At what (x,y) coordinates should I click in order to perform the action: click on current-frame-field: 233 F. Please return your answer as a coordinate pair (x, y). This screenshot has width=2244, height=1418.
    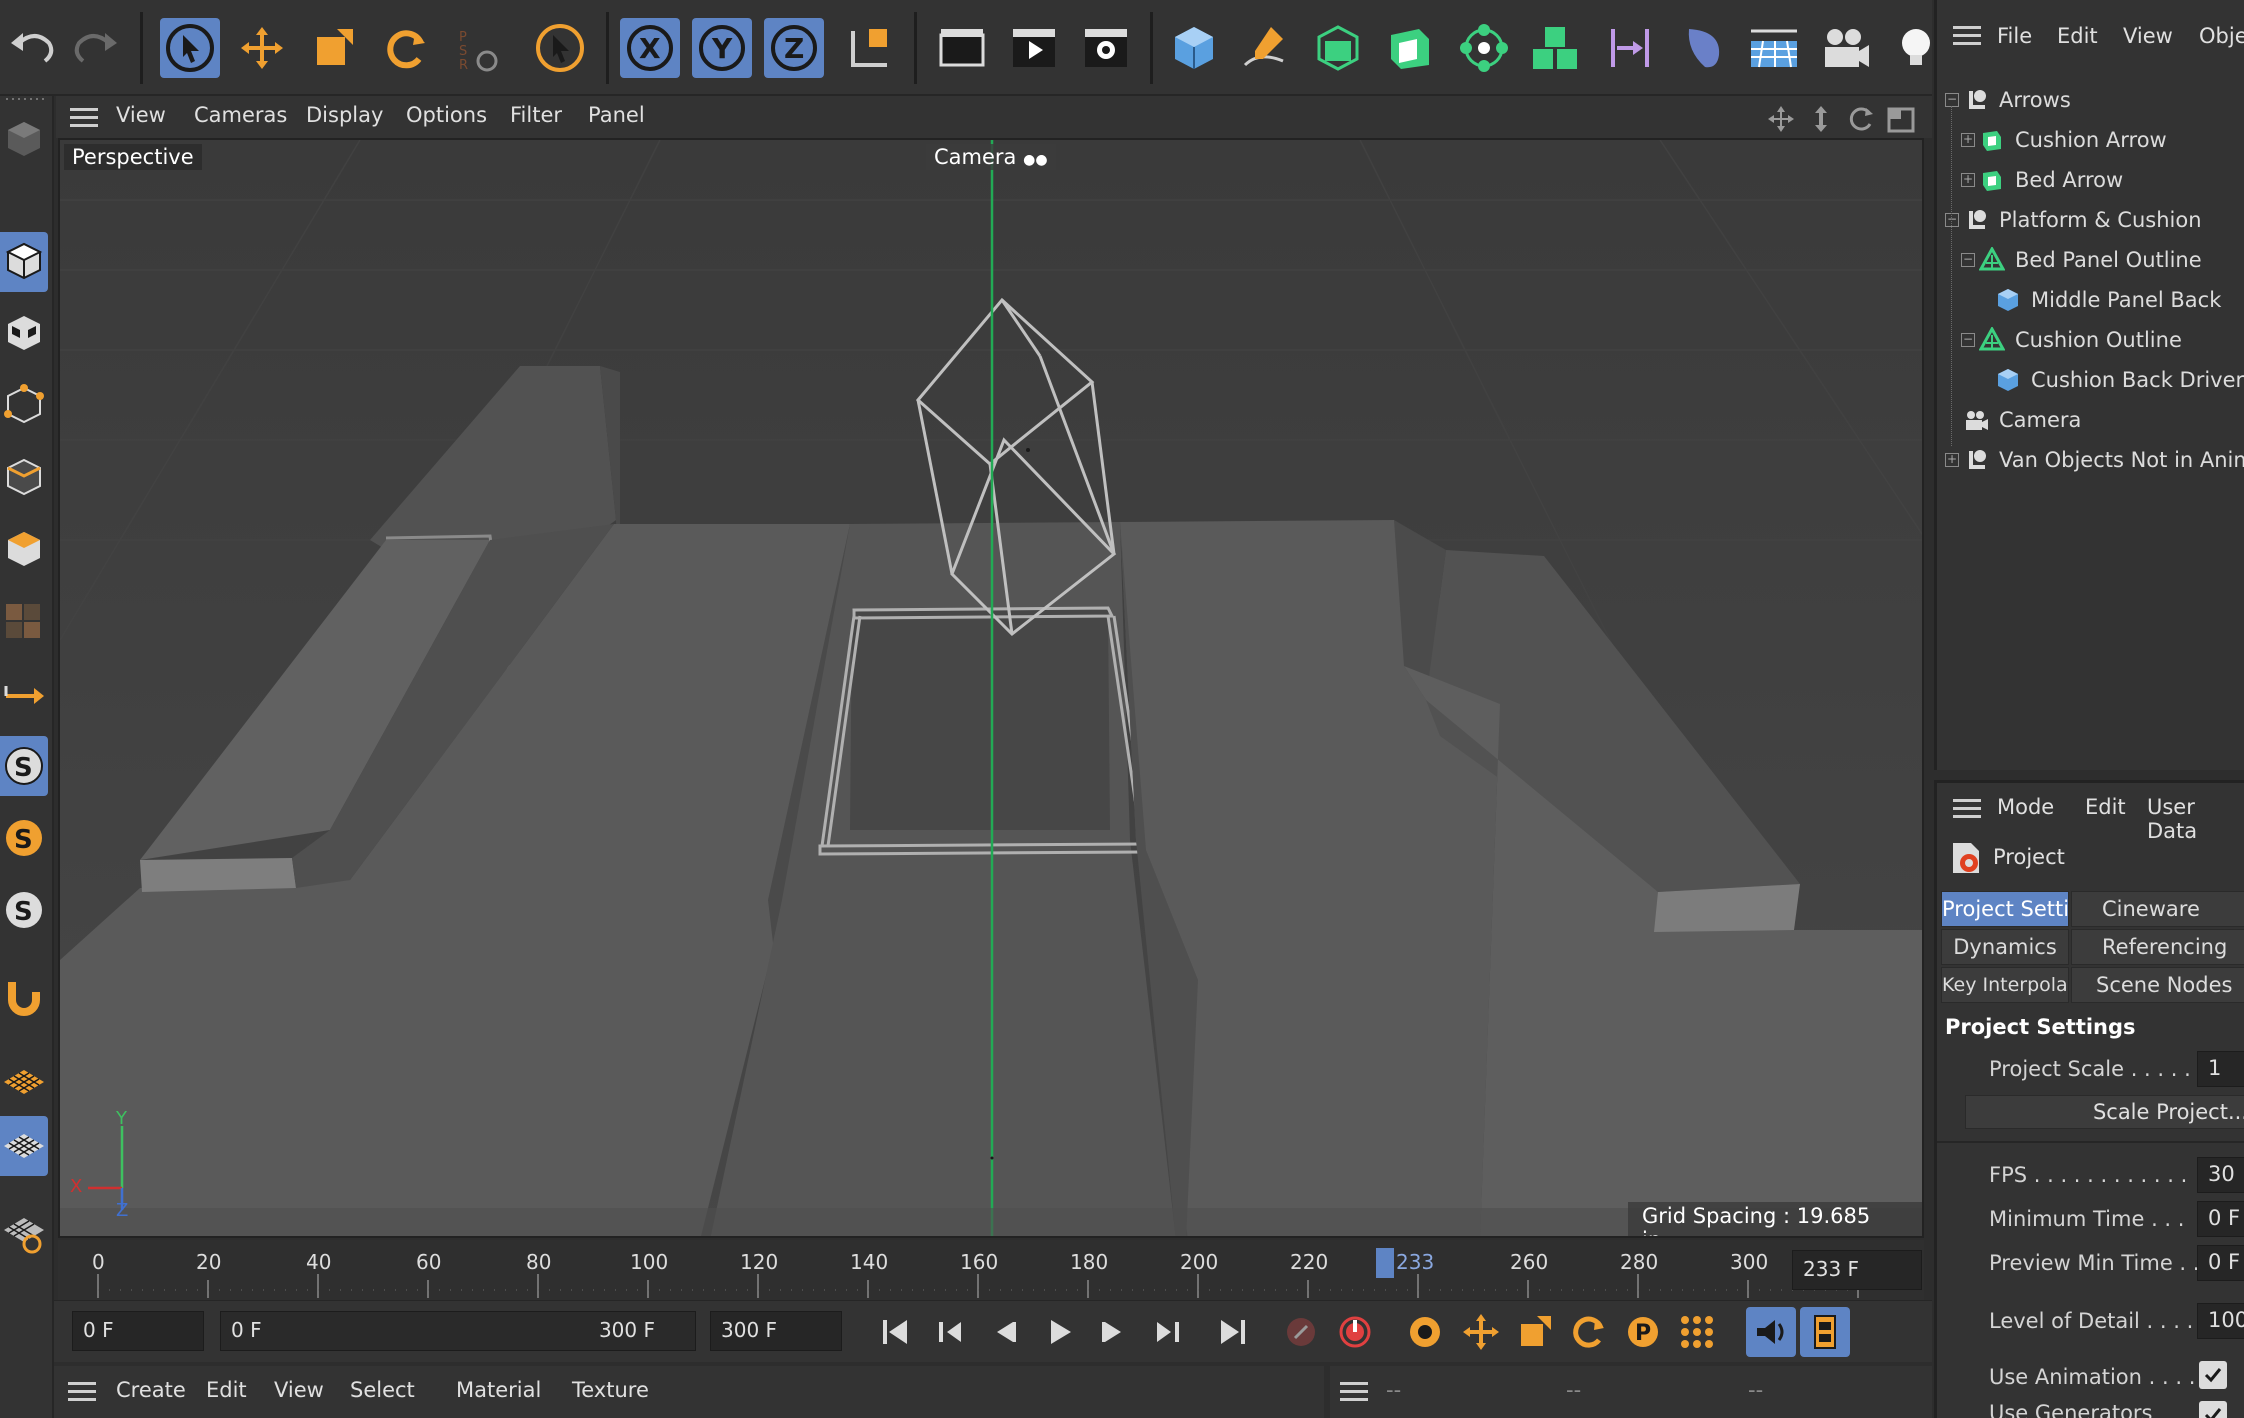
    Looking at the image, I should click on (1857, 1270).